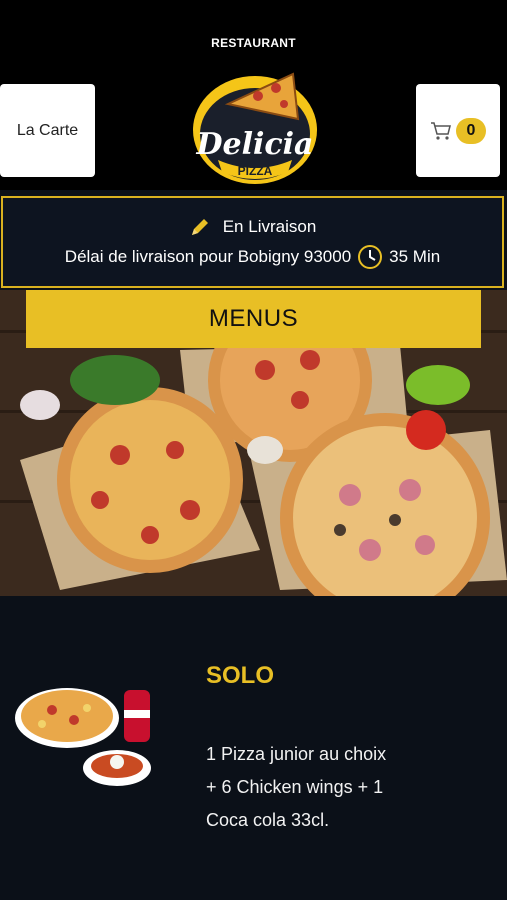 The width and height of the screenshot is (507, 900). Describe the element at coordinates (199, 227) in the screenshot. I see `pencil-icon` at that location.